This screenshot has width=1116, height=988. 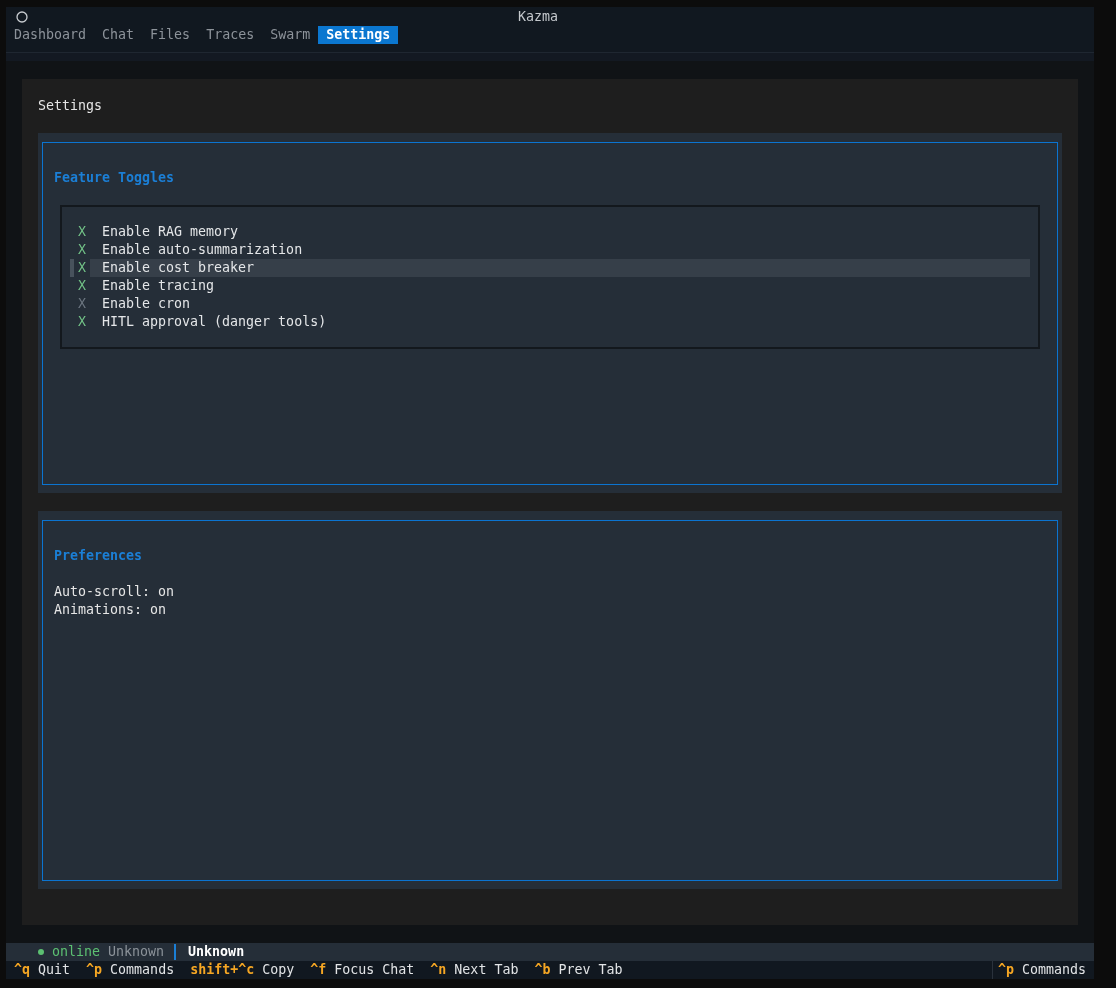 I want to click on preference-line: Animations: on, so click(x=111, y=610).